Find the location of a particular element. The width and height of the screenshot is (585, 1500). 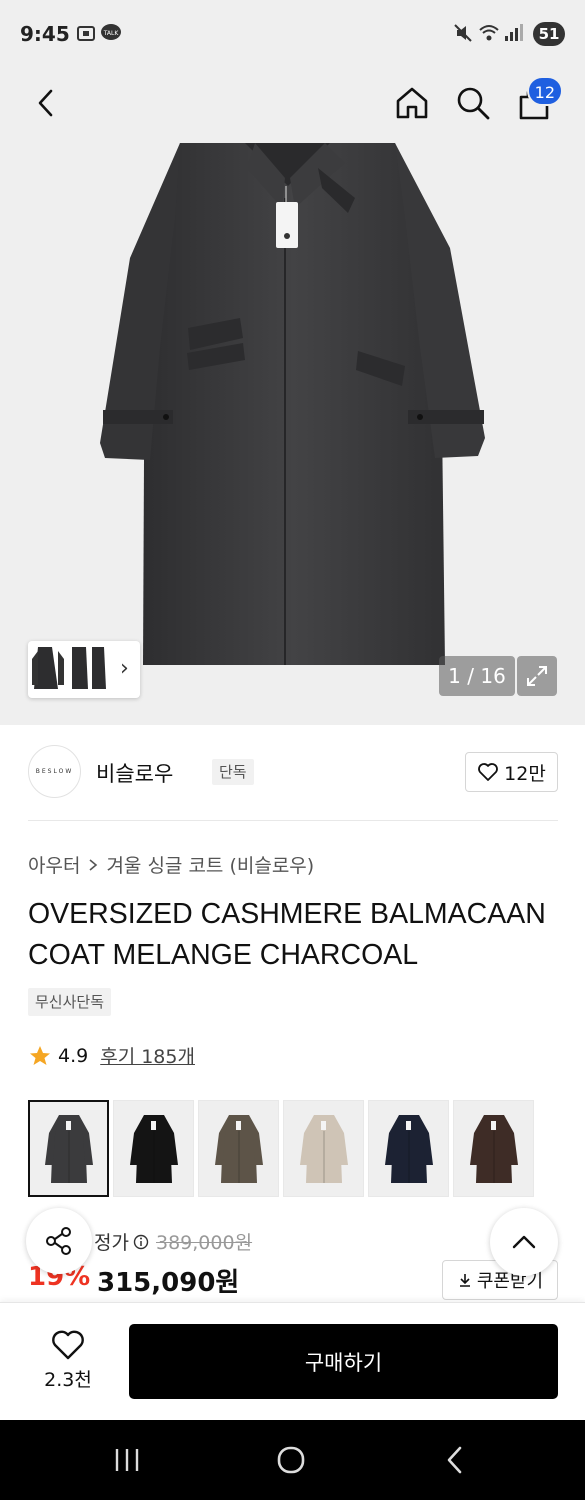

battery-indicator: 51 is located at coordinates (549, 34).